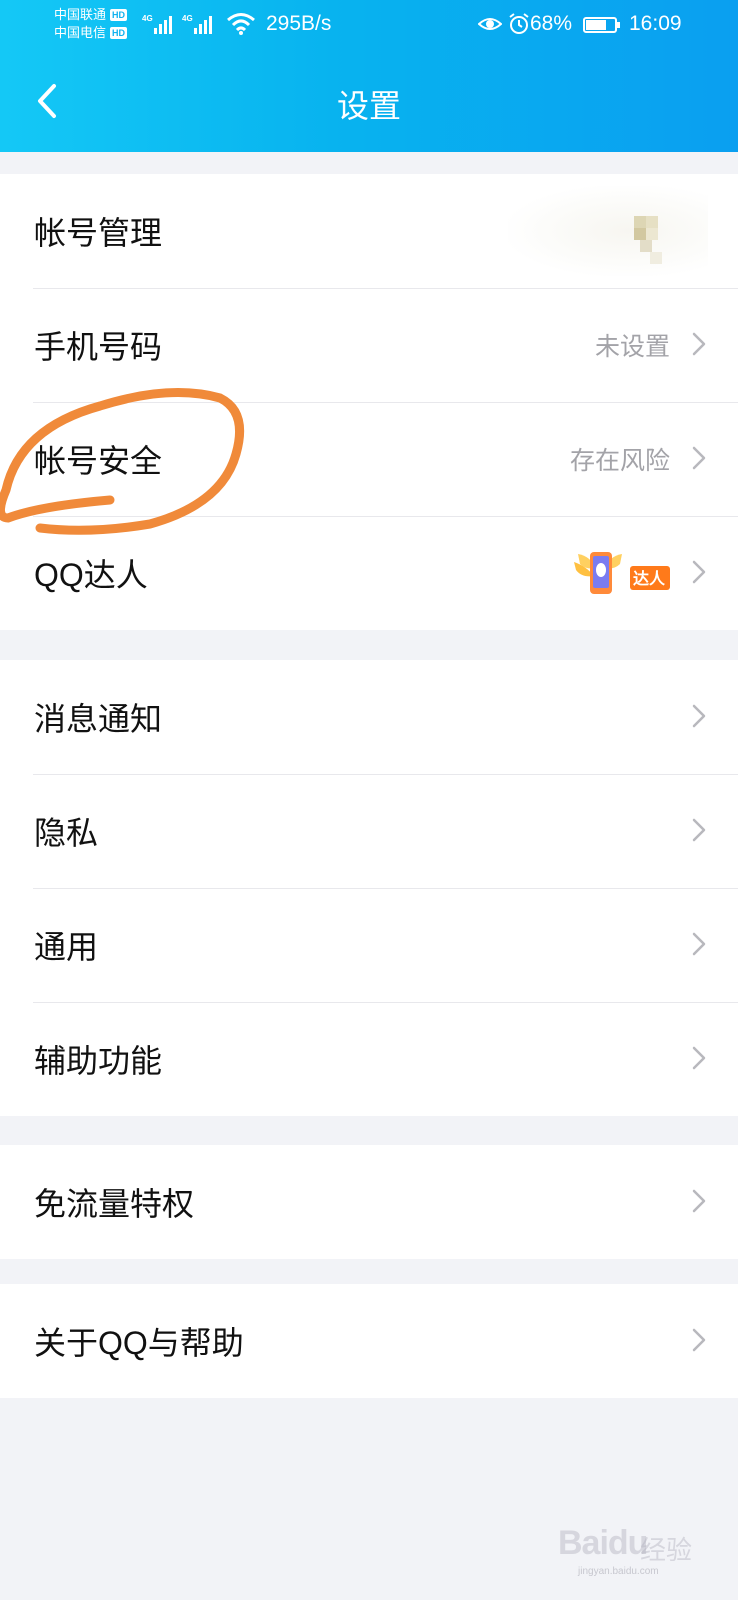 The width and height of the screenshot is (738, 1600). I want to click on row-value: 未设置, so click(632, 347).